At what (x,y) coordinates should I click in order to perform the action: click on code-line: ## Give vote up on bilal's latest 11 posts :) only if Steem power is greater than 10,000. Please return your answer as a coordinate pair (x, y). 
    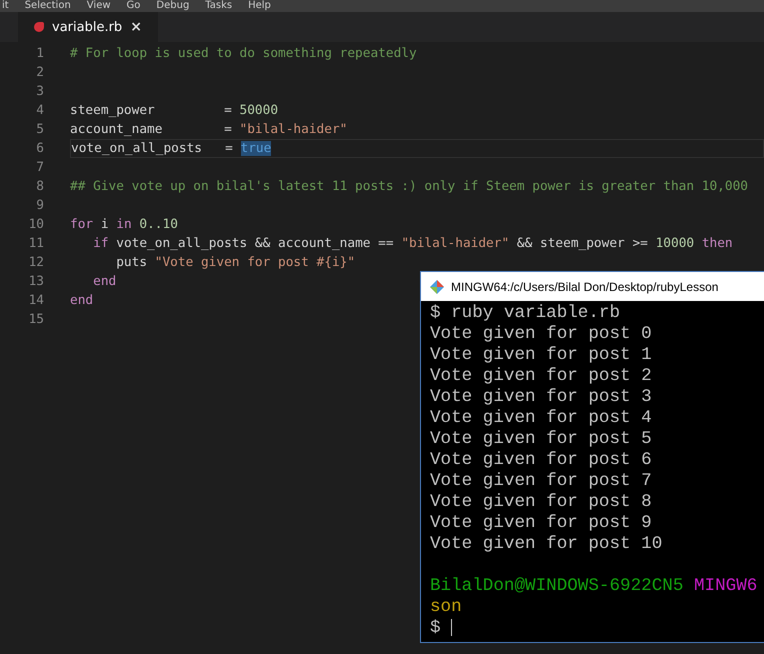
    Looking at the image, I should click on (409, 187).